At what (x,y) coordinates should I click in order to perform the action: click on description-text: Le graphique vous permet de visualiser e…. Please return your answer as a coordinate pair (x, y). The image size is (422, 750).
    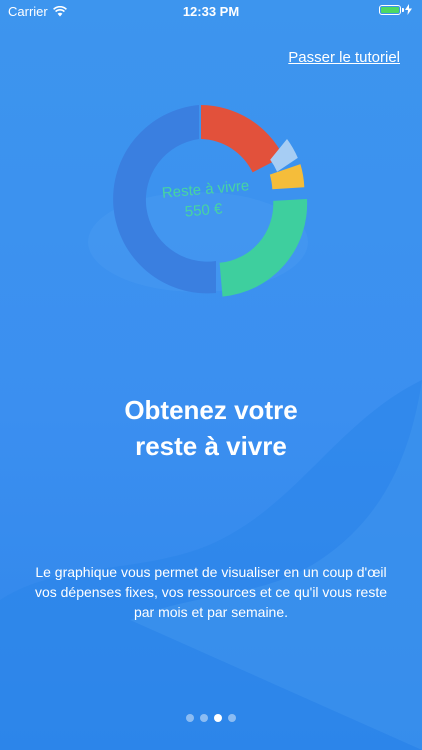
    Looking at the image, I should click on (211, 592).